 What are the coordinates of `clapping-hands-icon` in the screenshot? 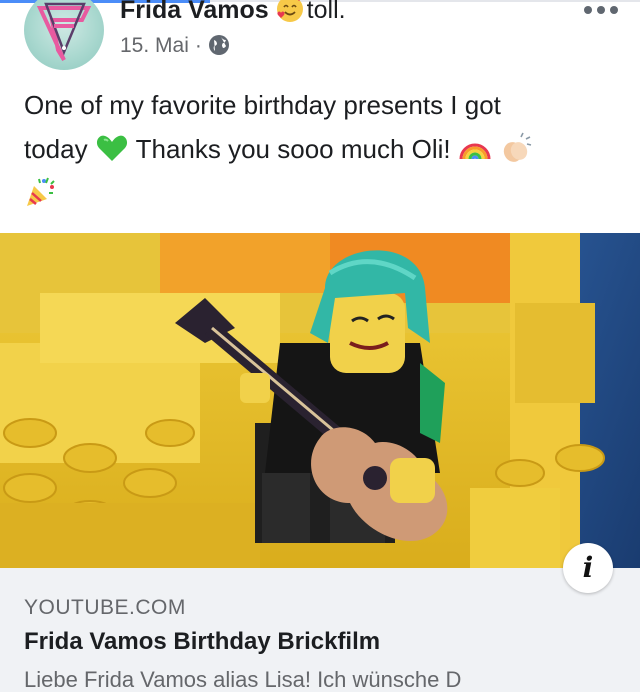 It's located at (516, 148).